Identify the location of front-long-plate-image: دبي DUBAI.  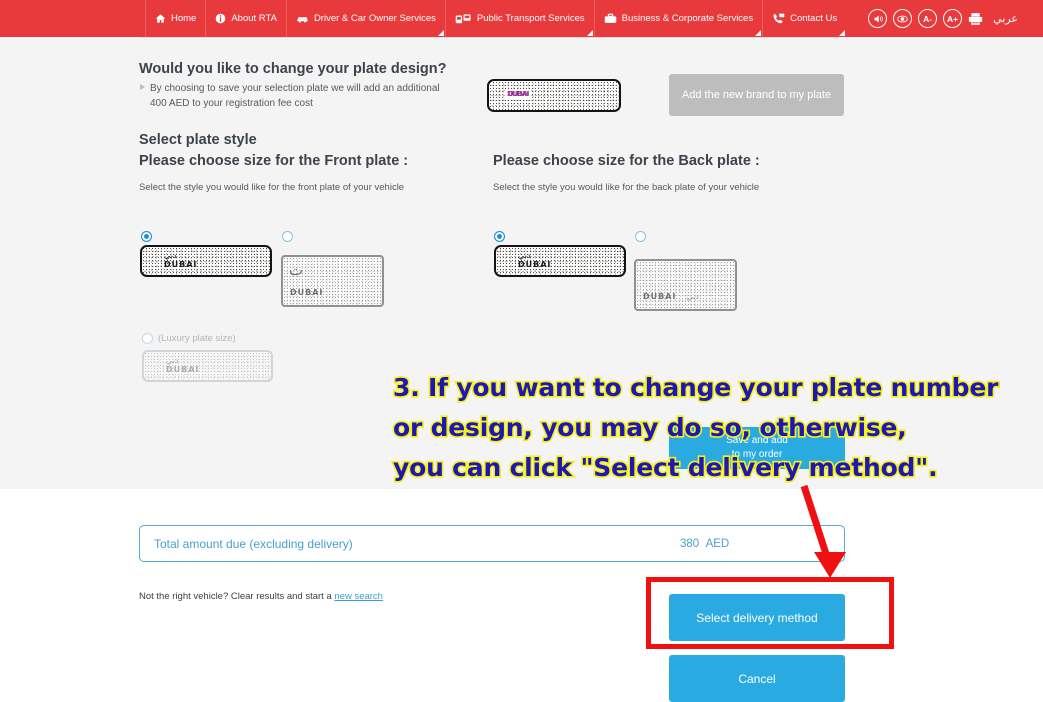
(206, 261).